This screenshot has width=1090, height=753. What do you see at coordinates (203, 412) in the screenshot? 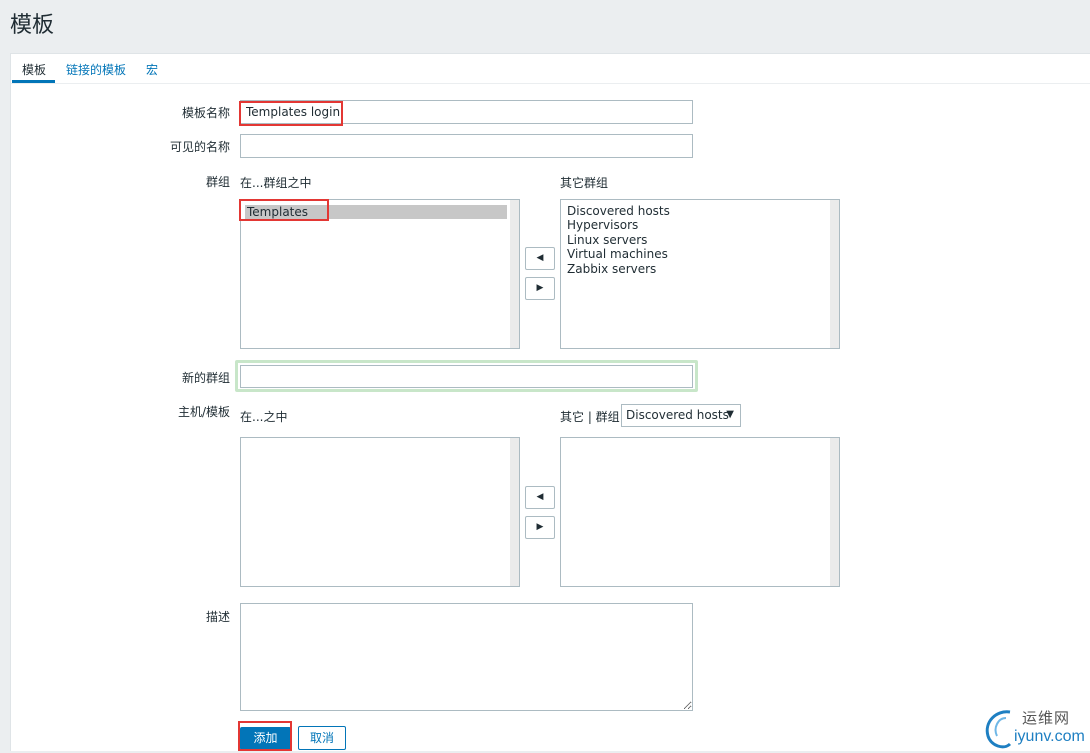
I see `hosts-templates-label: 主机/模板` at bounding box center [203, 412].